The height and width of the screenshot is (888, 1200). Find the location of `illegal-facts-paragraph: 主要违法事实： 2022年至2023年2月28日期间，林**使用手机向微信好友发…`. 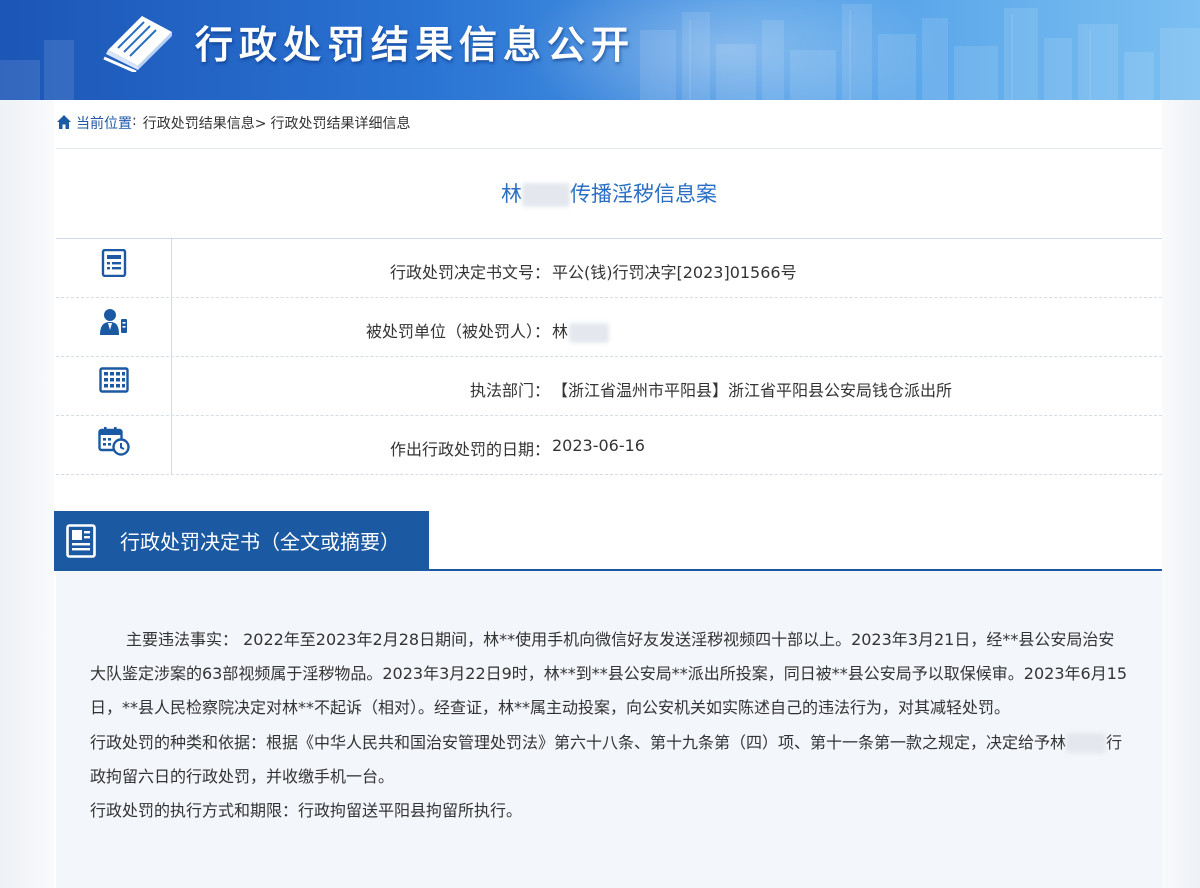

illegal-facts-paragraph: 主要违法事实： 2022年至2023年2月28日期间，林**使用手机向微信好友发… is located at coordinates (609, 674).